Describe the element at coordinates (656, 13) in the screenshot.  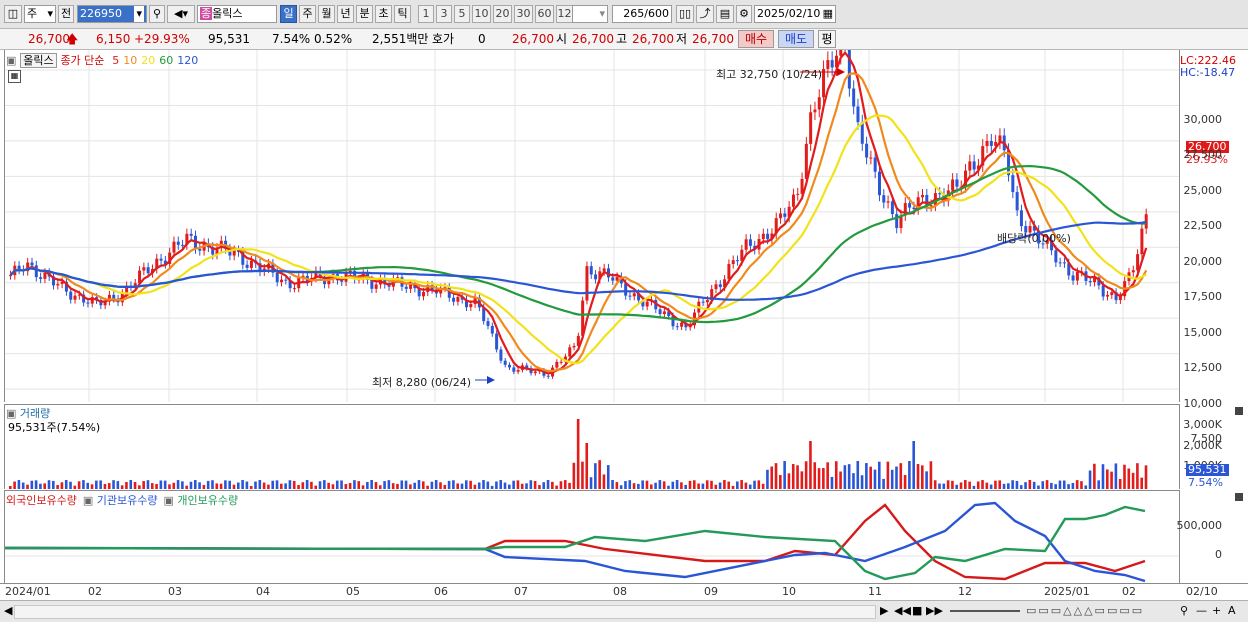
I see `count-total: /600` at that location.